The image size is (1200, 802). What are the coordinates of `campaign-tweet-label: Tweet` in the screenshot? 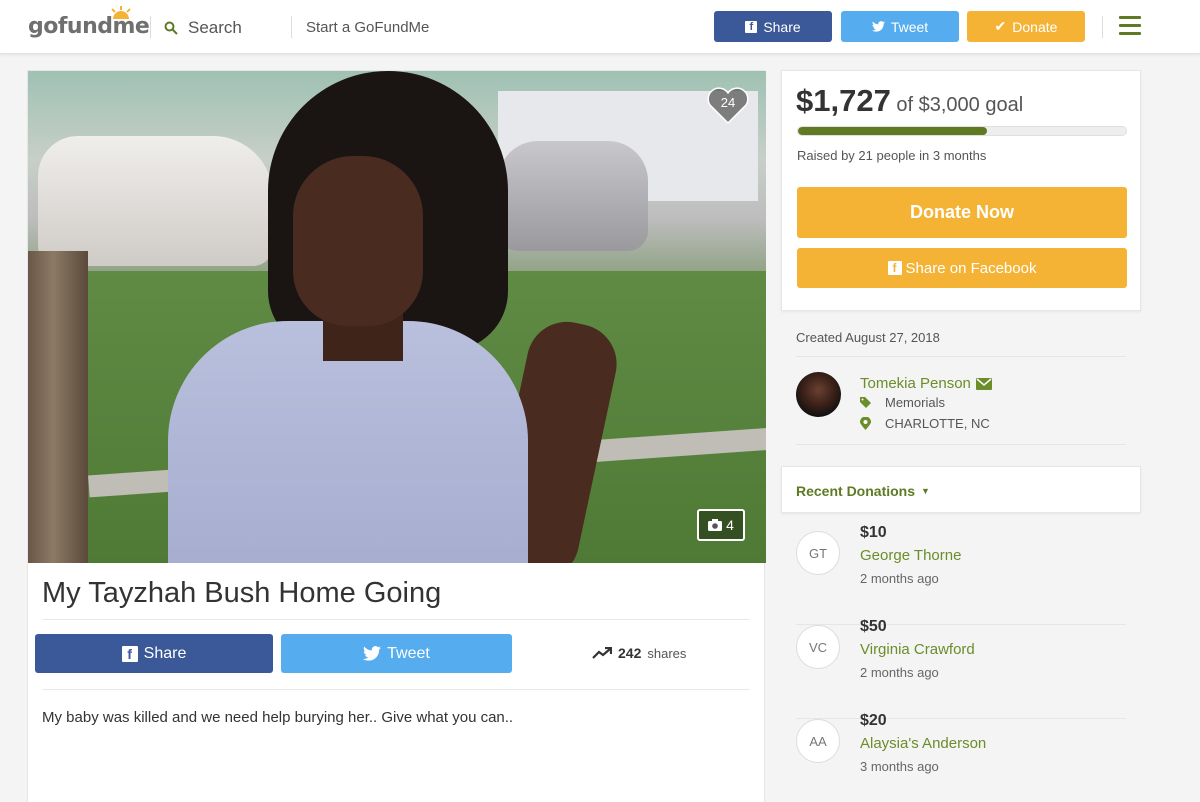 It's located at (408, 653).